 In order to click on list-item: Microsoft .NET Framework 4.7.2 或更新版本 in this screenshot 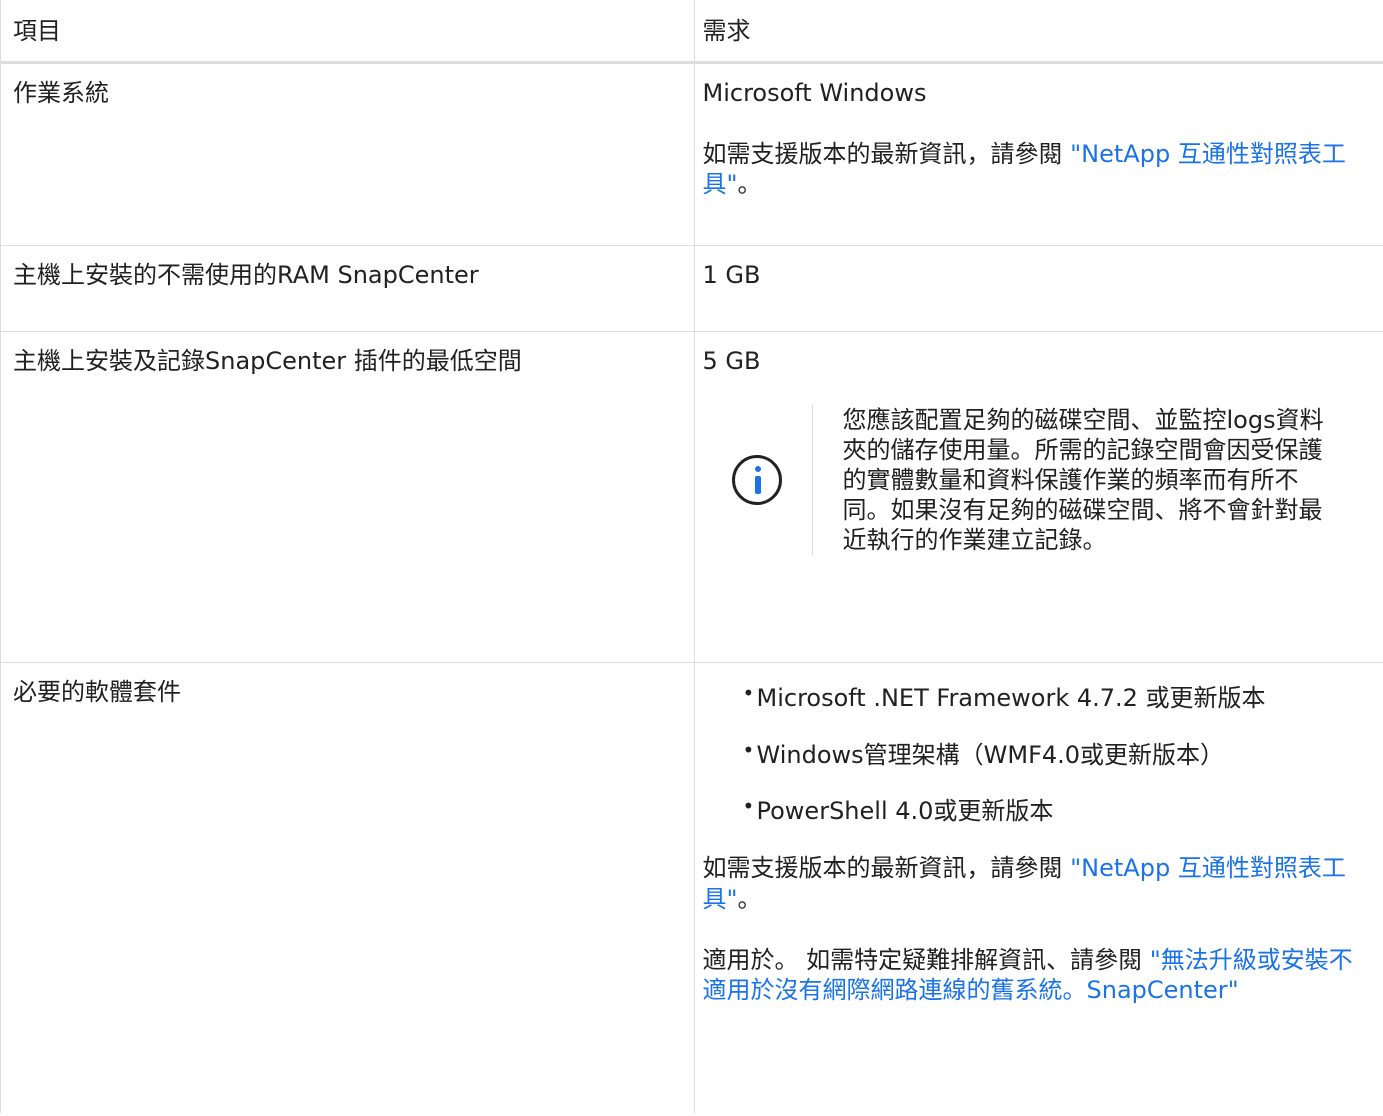, I will do `click(1058, 697)`.